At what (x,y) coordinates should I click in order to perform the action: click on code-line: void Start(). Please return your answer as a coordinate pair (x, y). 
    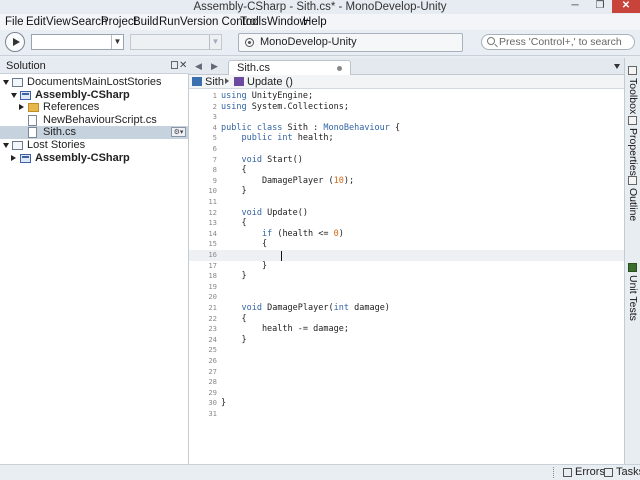
    Looking at the image, I should click on (261, 160).